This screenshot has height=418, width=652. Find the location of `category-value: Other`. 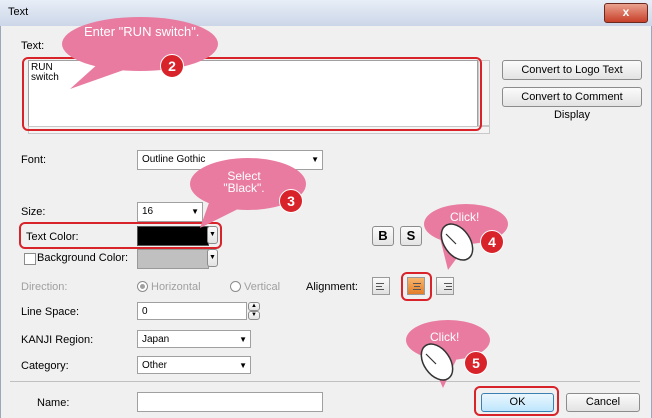

category-value: Other is located at coordinates (155, 365).